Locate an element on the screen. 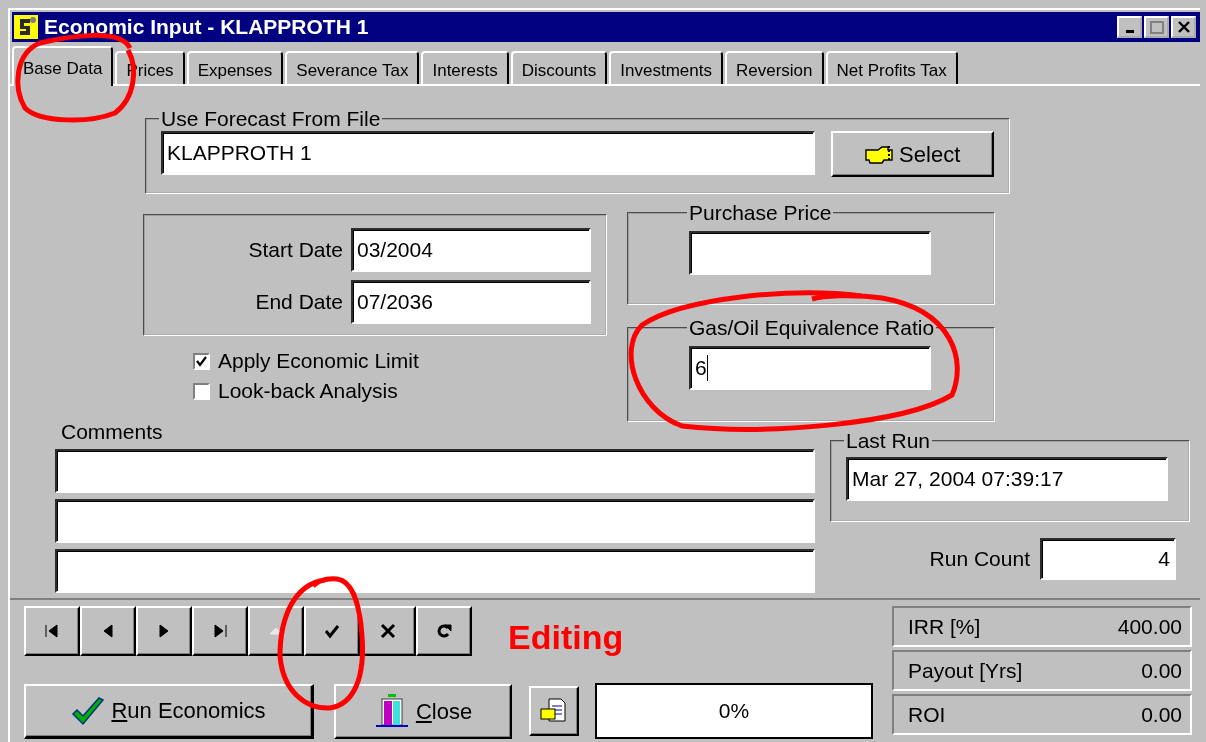  refresh-button is located at coordinates (444, 631).